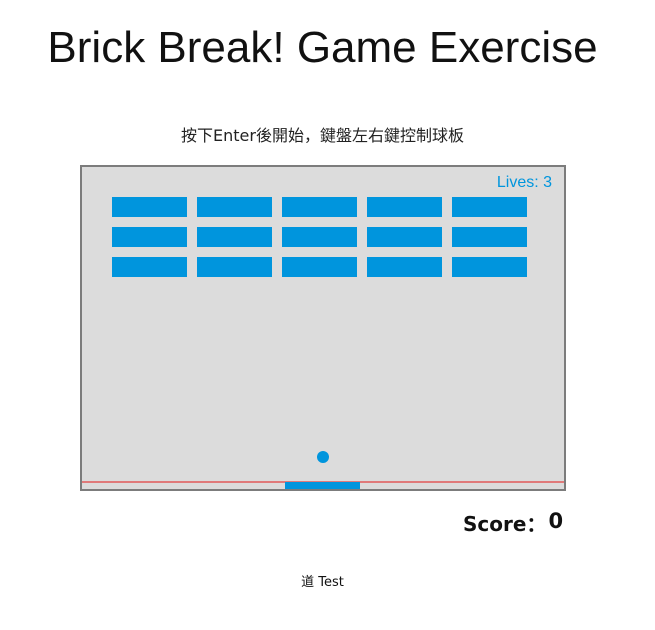  What do you see at coordinates (322, 582) in the screenshot?
I see `footer-text: 道 Test` at bounding box center [322, 582].